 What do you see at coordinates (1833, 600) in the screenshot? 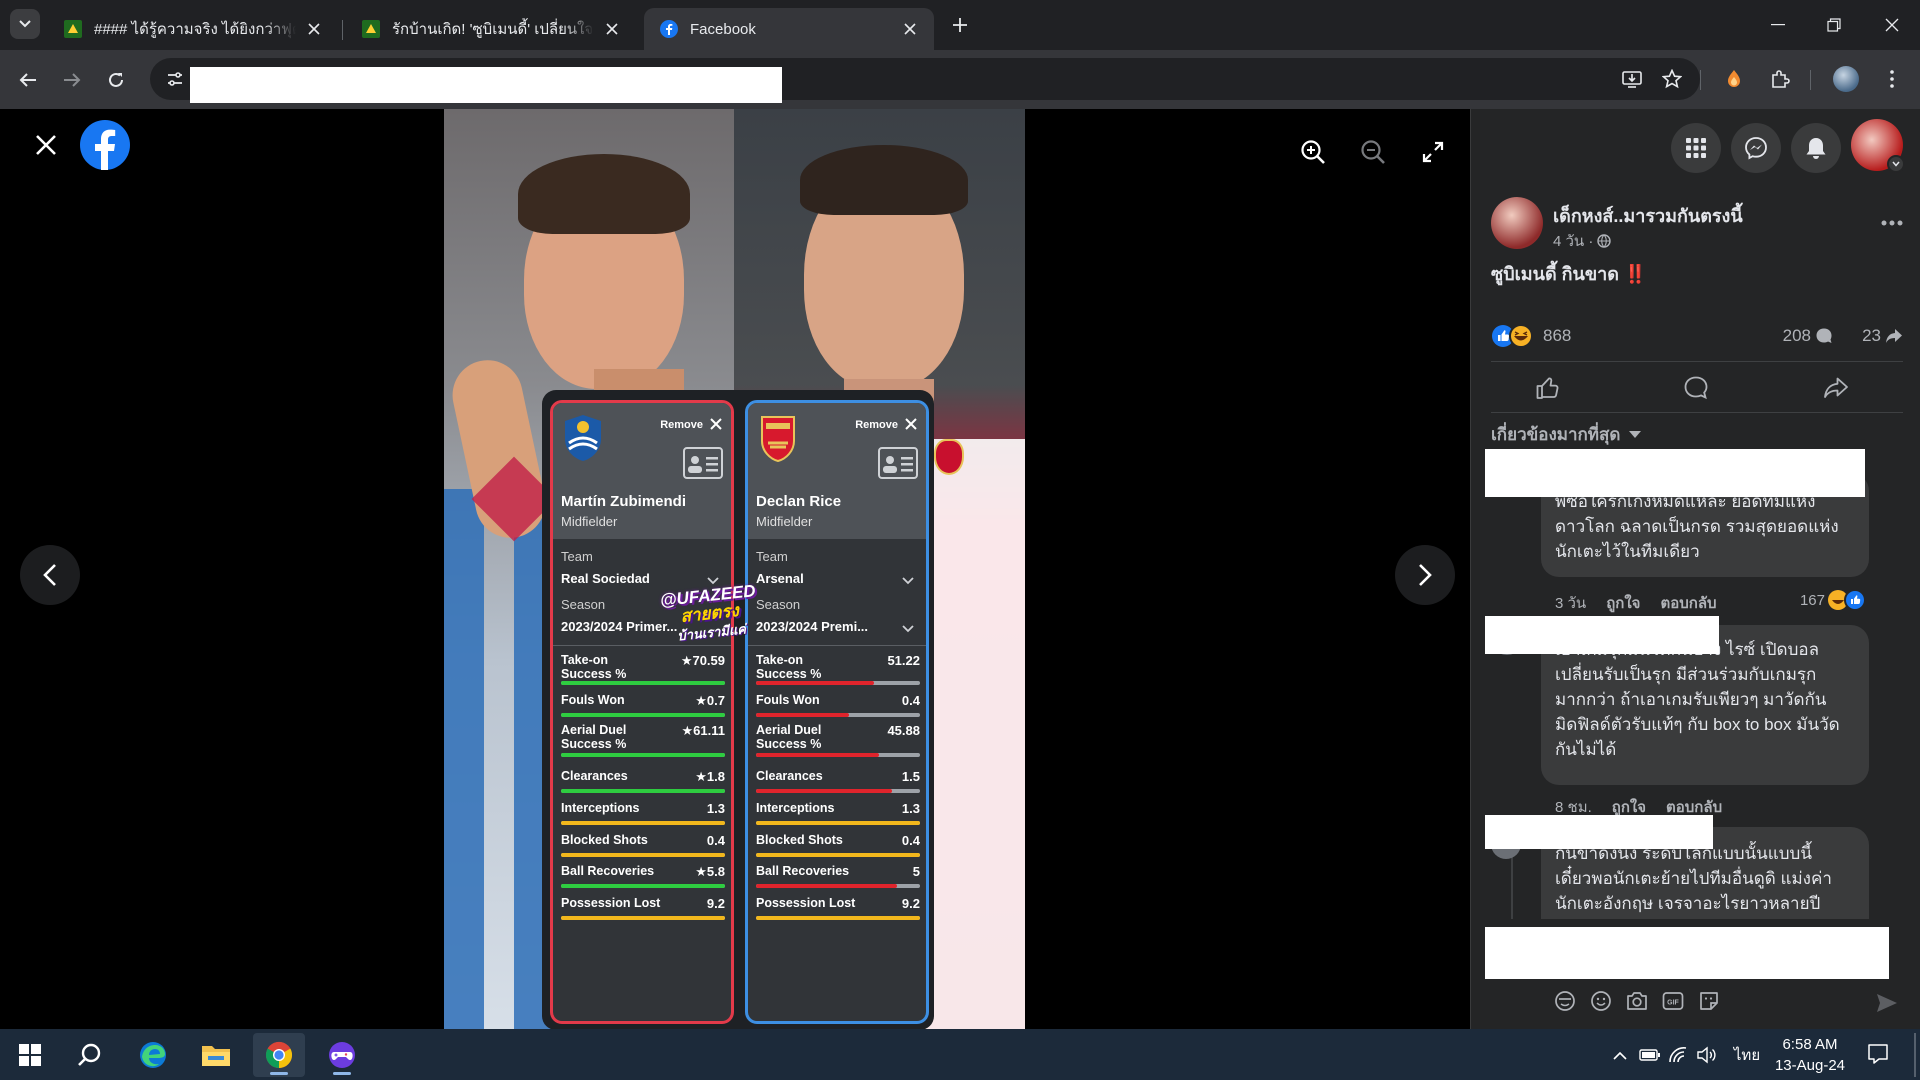
I see `comment-reactions: 167` at bounding box center [1833, 600].